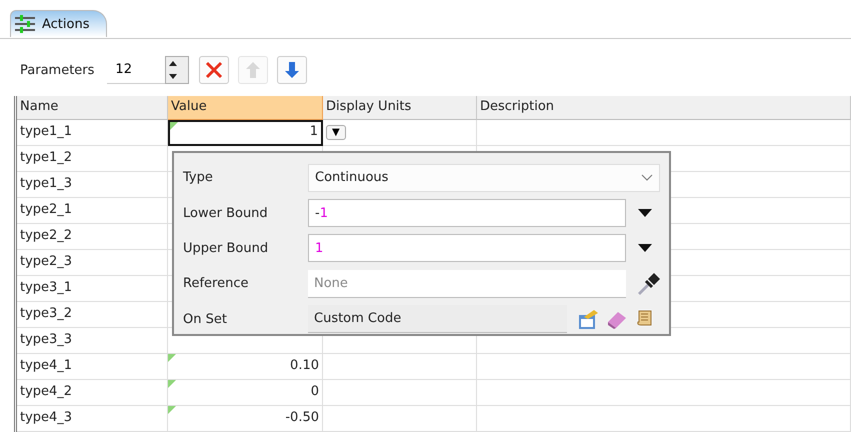  I want to click on table-cell: type4_3, so click(92, 419).